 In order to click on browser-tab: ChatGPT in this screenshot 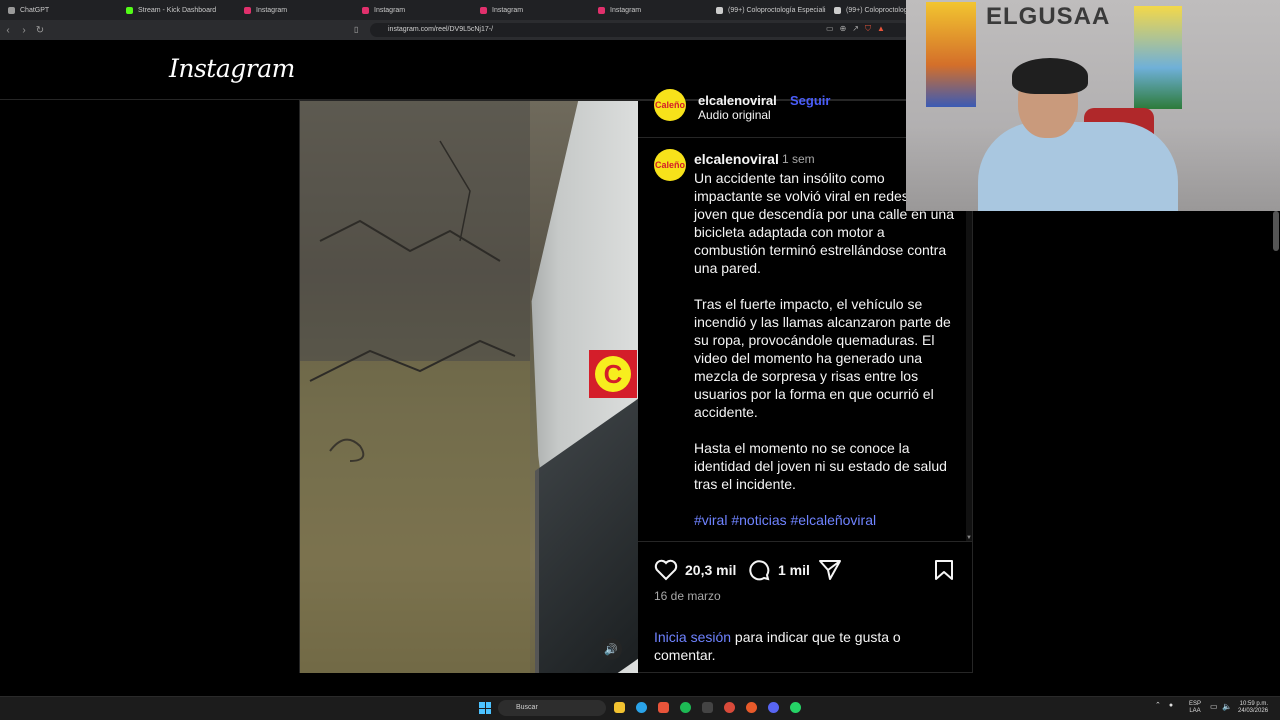, I will do `click(59, 10)`.